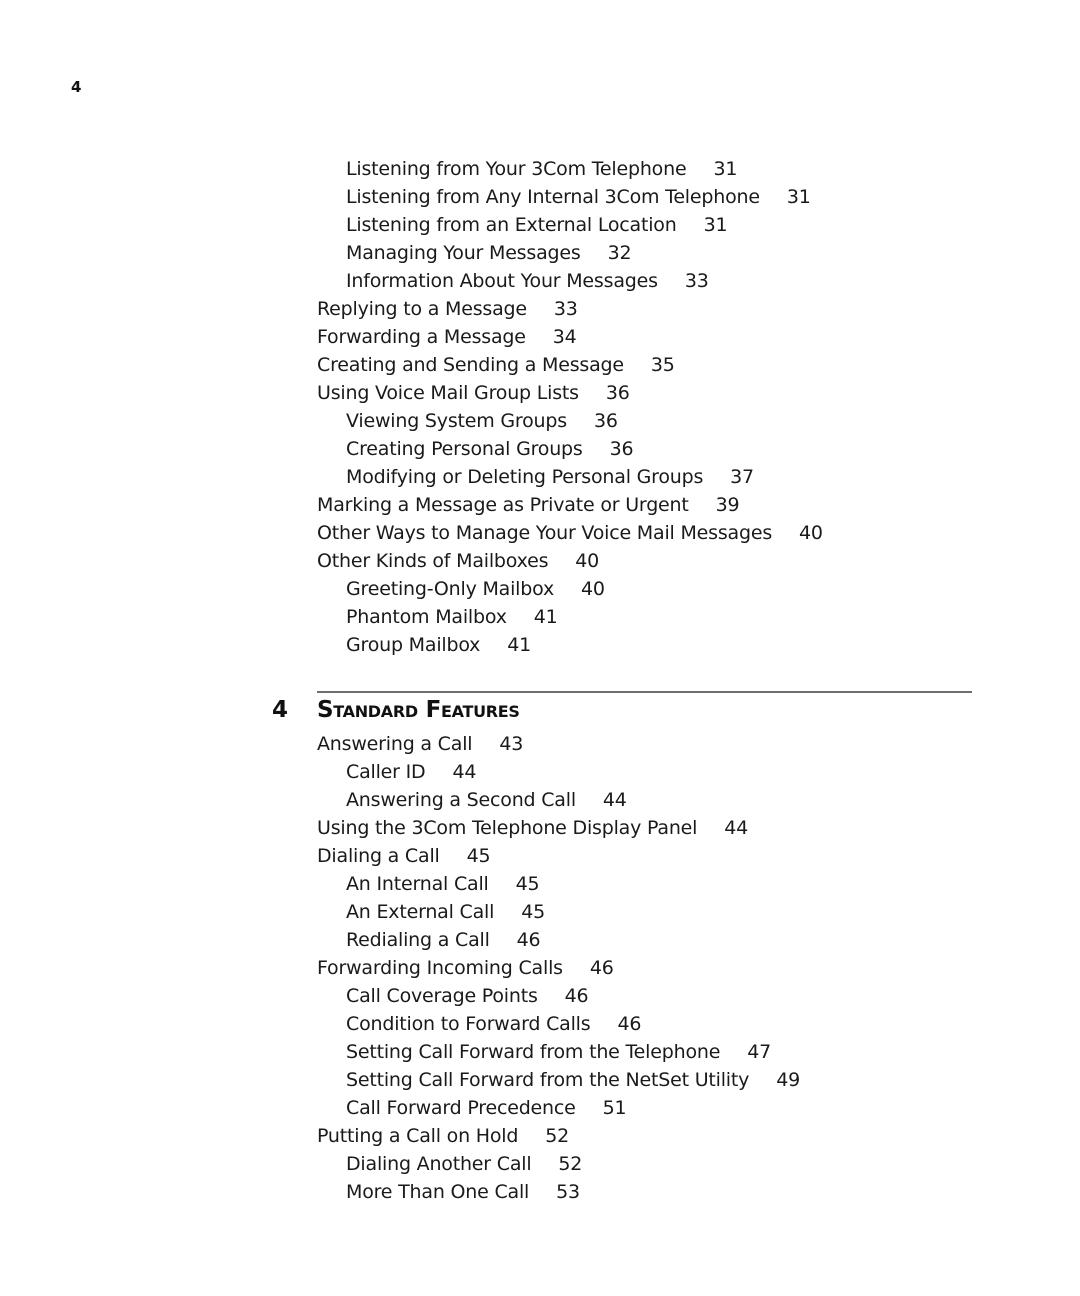  Describe the element at coordinates (647, 337) in the screenshot. I see `toc-entry: Forwarding a Message 34` at that location.